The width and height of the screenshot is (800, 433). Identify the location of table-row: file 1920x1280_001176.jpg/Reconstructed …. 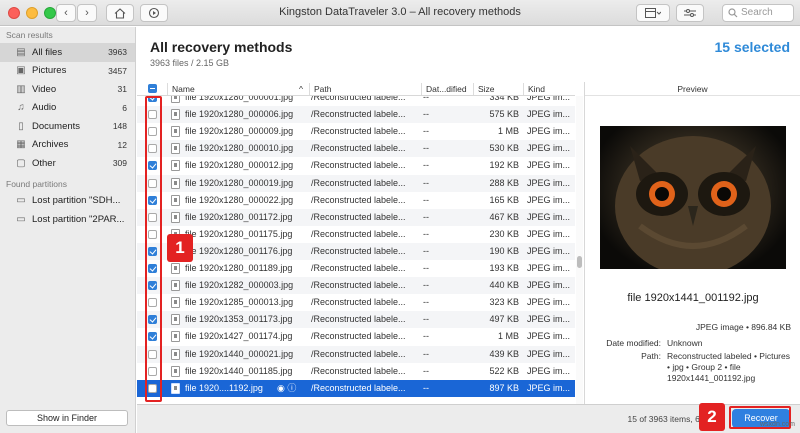
(356, 251).